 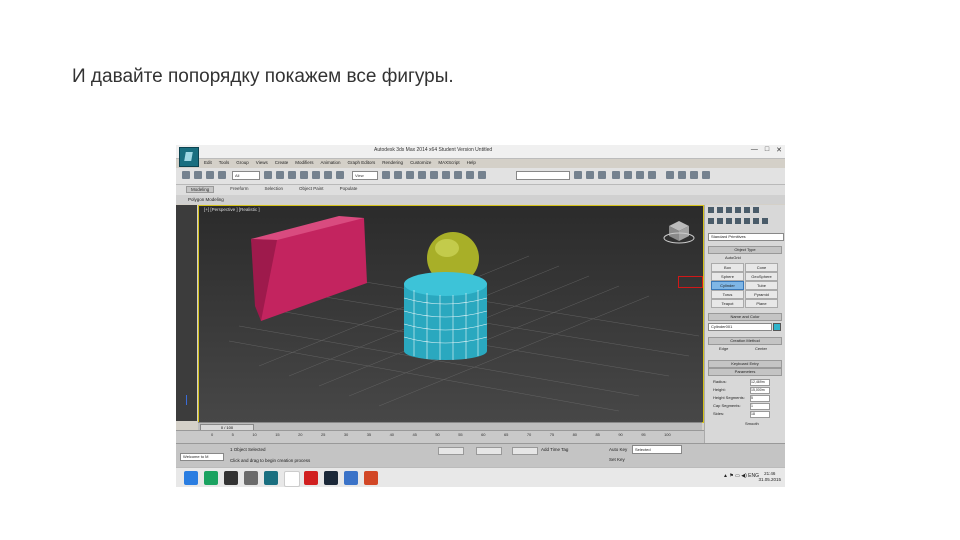 What do you see at coordinates (760, 406) in the screenshot?
I see `param-cap-segments-input: 1` at bounding box center [760, 406].